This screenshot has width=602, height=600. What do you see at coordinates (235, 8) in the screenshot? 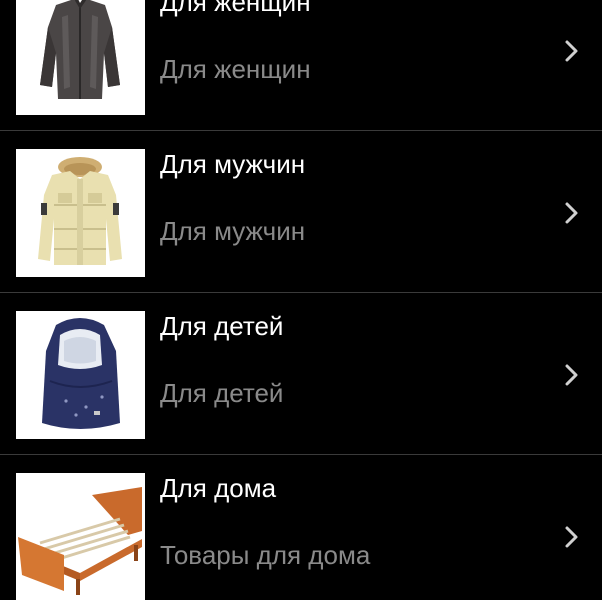
I see `category-title: Для женщин` at bounding box center [235, 8].